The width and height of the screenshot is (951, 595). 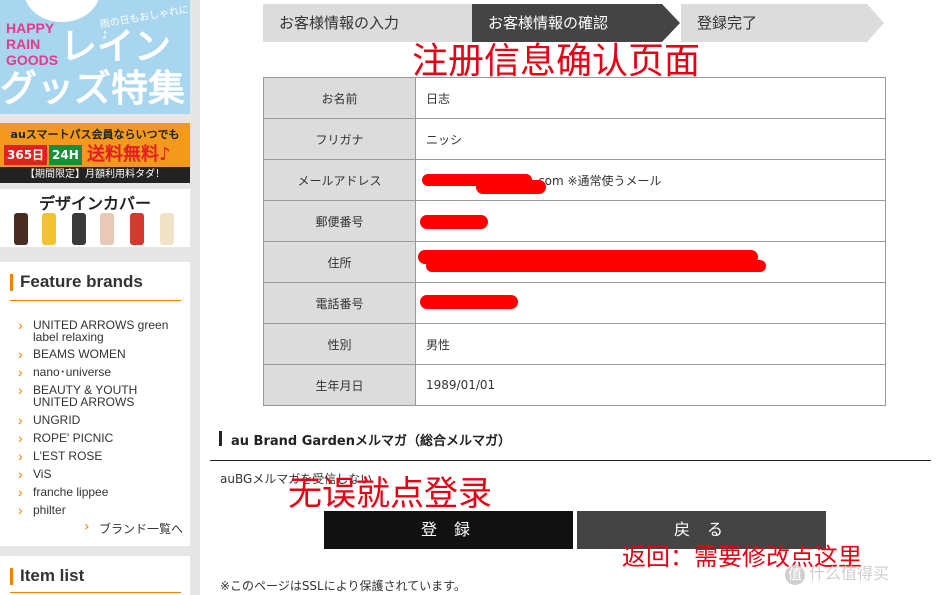 I want to click on site-watermark: 值什么值得买, so click(x=837, y=572).